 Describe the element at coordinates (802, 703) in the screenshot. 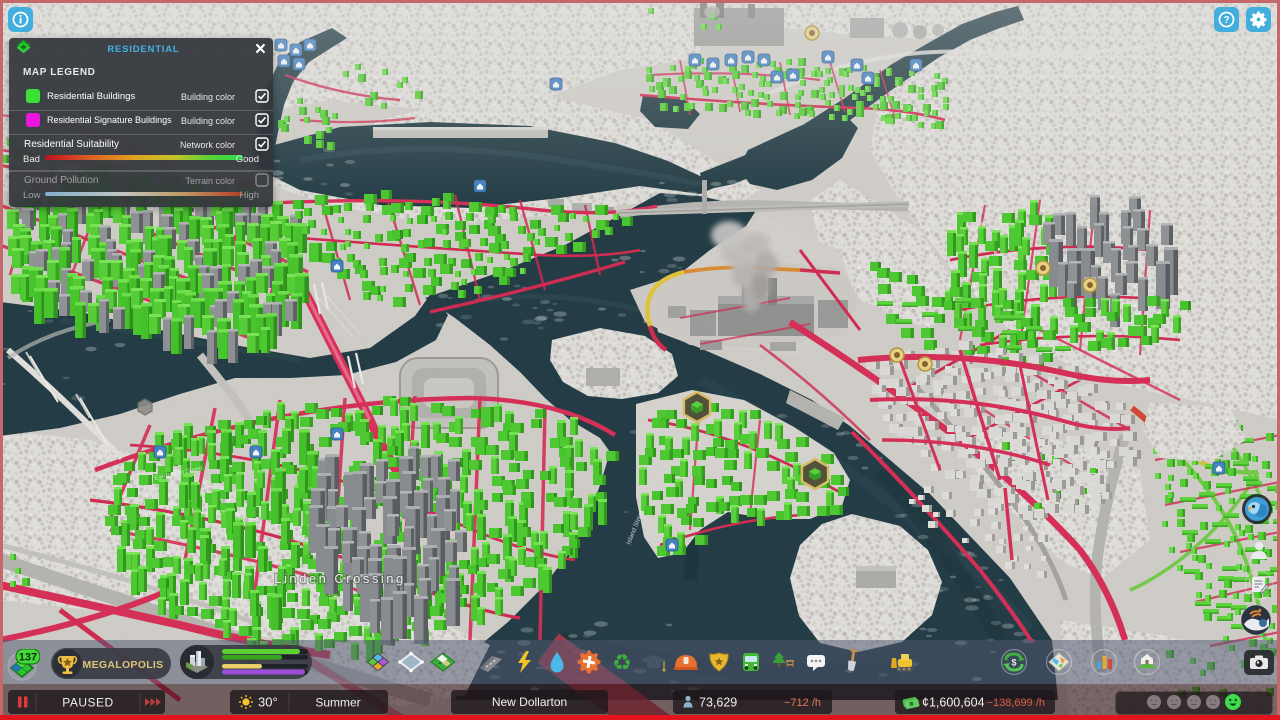

I see `svg-text: −712 /h` at that location.